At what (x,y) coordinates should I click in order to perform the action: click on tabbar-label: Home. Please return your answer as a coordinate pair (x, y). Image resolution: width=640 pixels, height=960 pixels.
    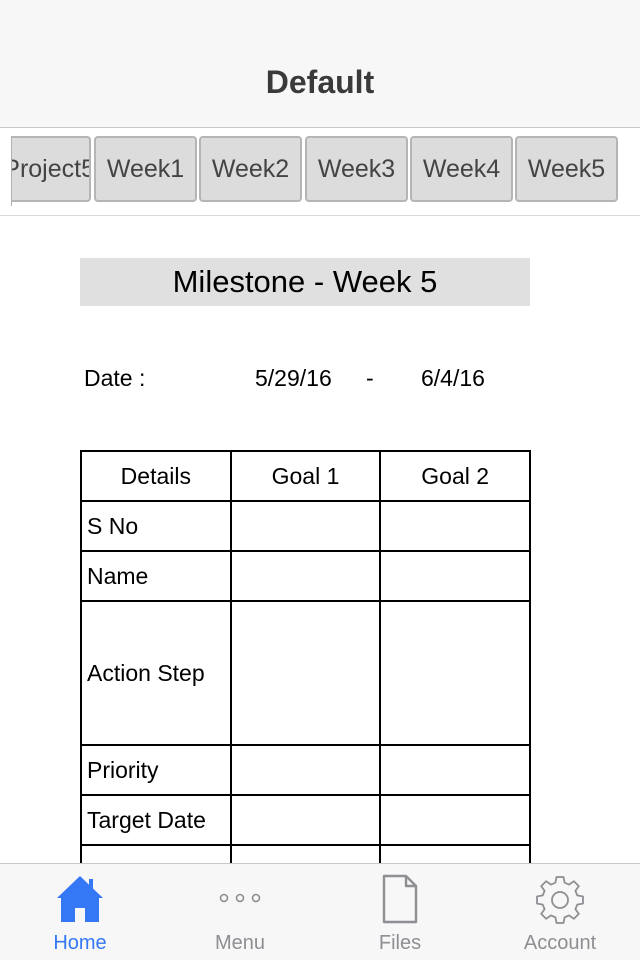
    Looking at the image, I should click on (80, 943).